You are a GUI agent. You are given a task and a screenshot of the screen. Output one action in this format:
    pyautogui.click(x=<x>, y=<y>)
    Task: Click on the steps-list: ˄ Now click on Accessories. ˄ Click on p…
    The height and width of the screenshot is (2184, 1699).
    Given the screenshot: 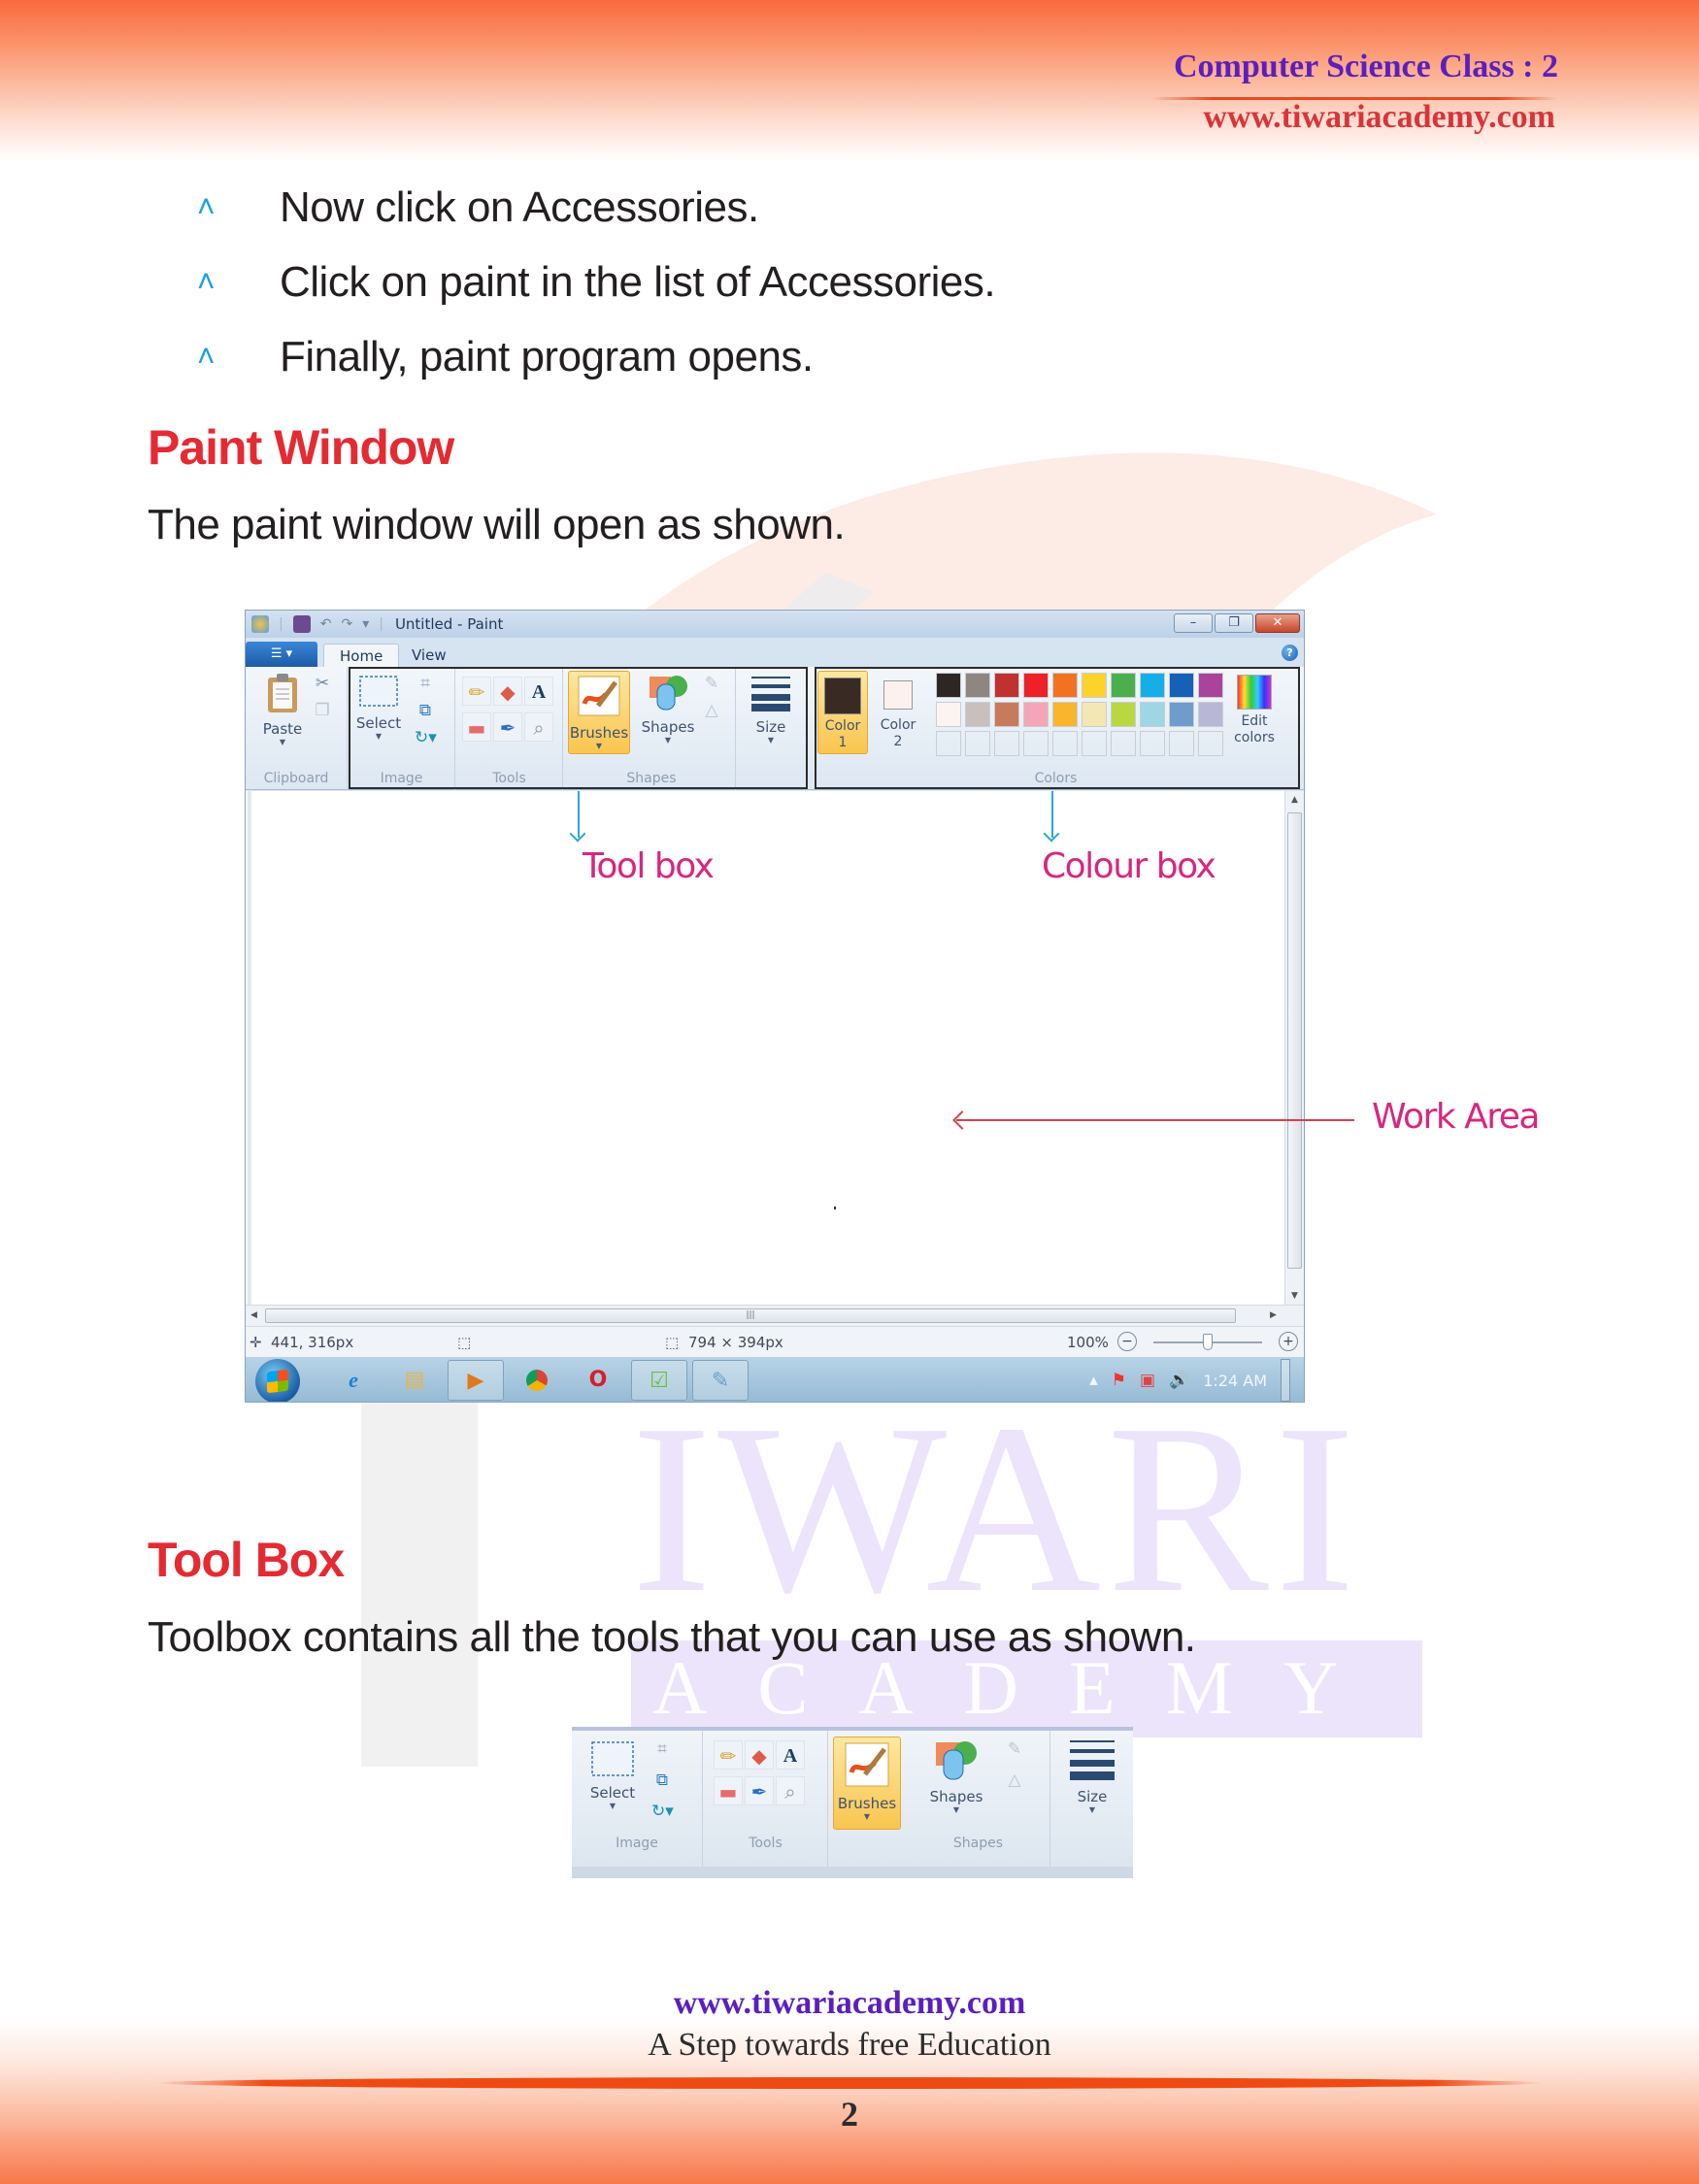 What is the action you would take?
    pyautogui.click(x=591, y=282)
    